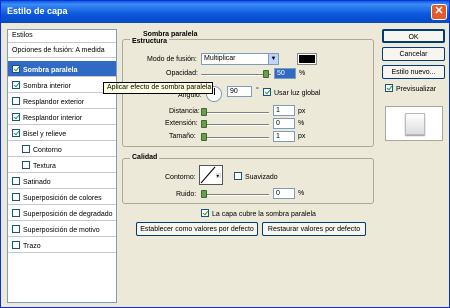  Describe the element at coordinates (240, 59) in the screenshot. I see `blend-mode-select: Multiplicar ▼` at that location.